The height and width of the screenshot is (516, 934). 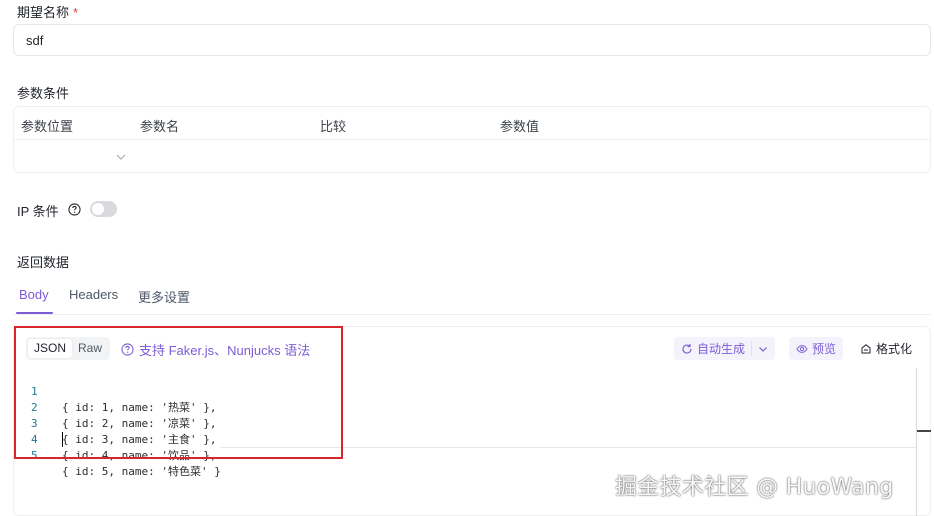 I want to click on name-input-box, so click(x=472, y=40).